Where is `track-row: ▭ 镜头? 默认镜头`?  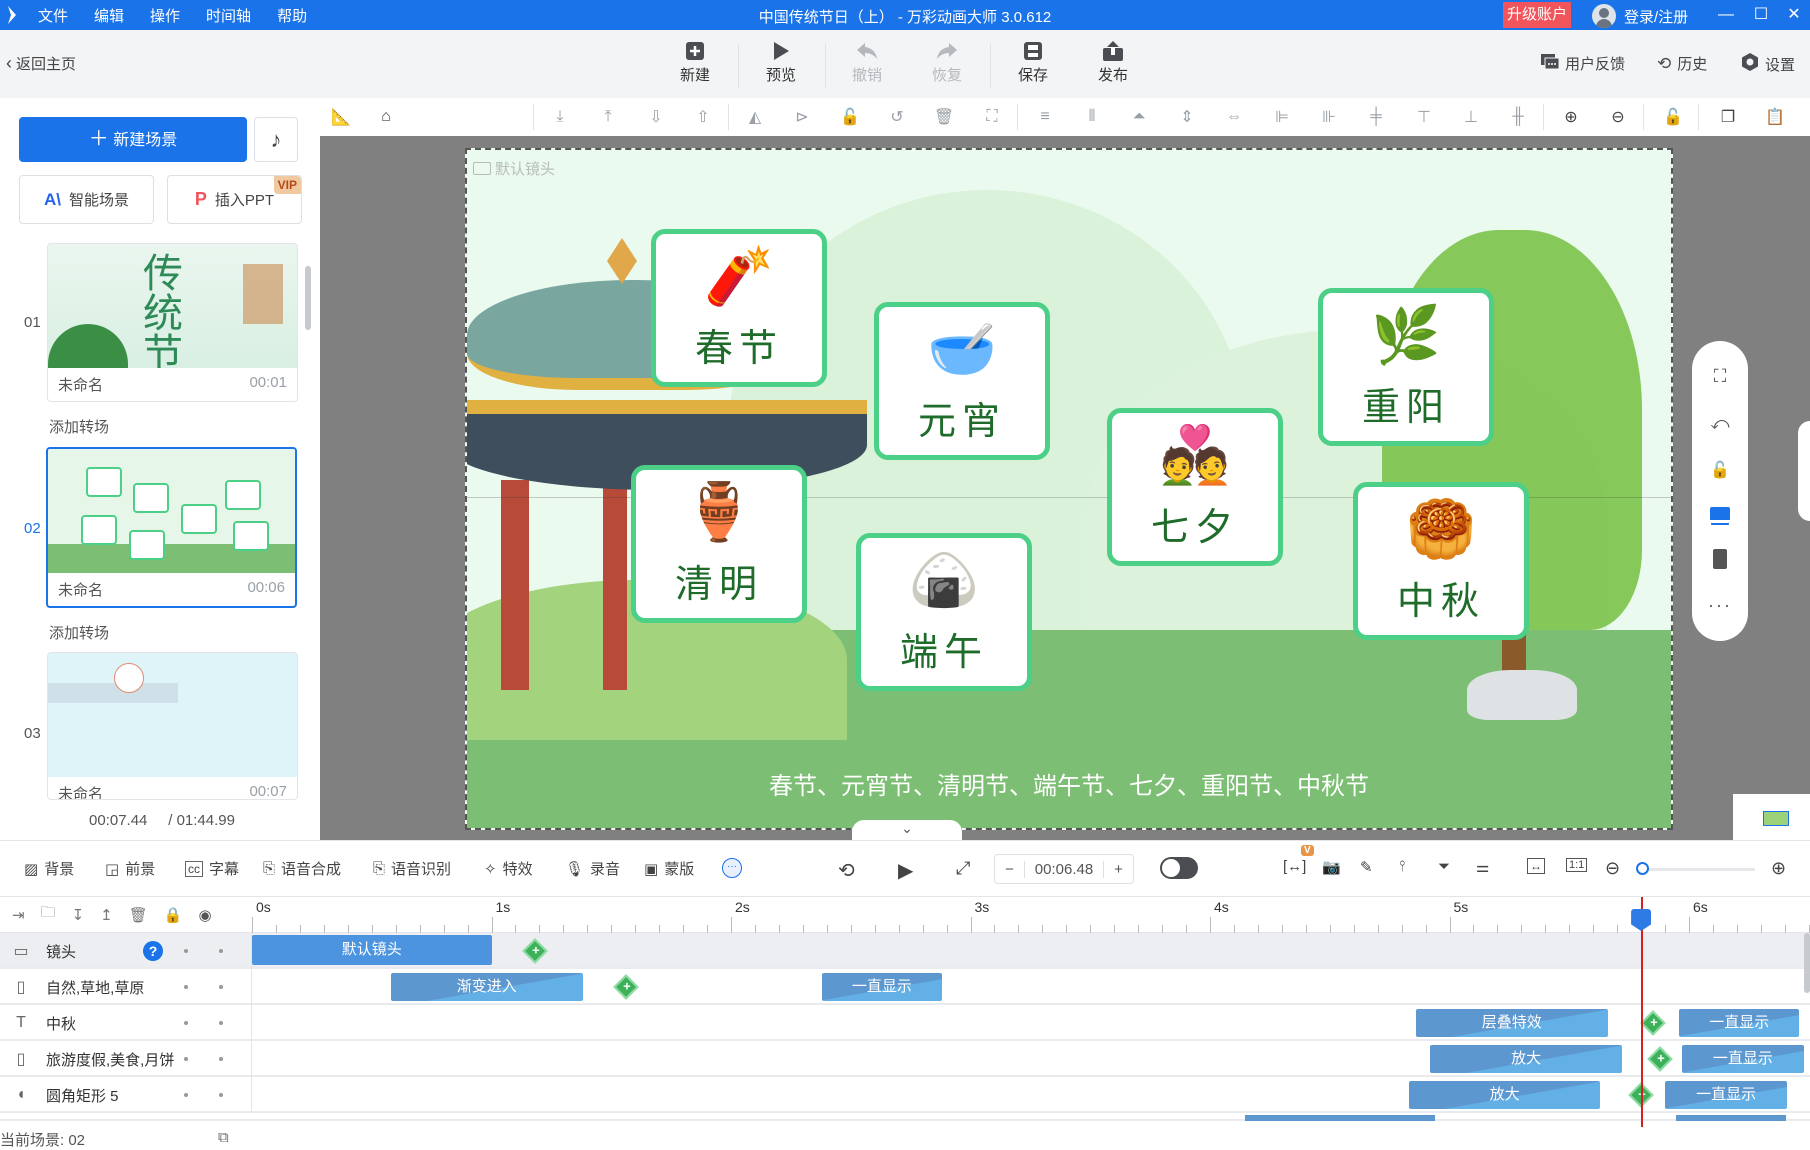
track-row: ▭ 镜头? 默认镜头 is located at coordinates (905, 951).